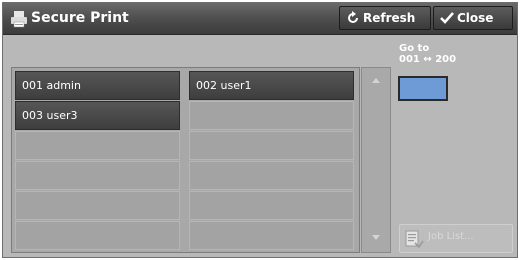  I want to click on checkmark-icon, so click(447, 18).